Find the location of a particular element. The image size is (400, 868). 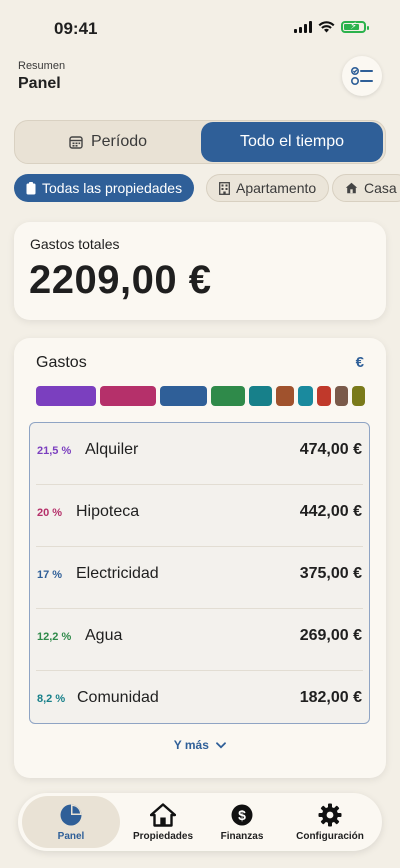

tab-panel: Panel is located at coordinates (71, 822).